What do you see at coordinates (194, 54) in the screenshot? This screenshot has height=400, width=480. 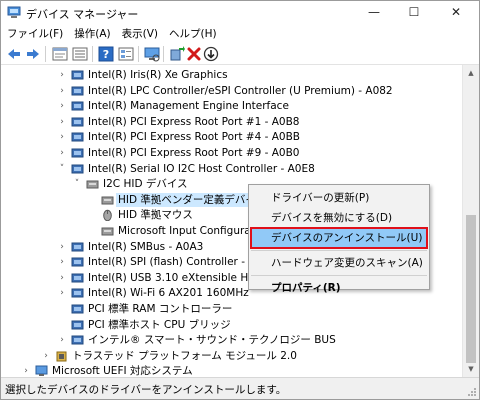 I see `uninstall-icon` at bounding box center [194, 54].